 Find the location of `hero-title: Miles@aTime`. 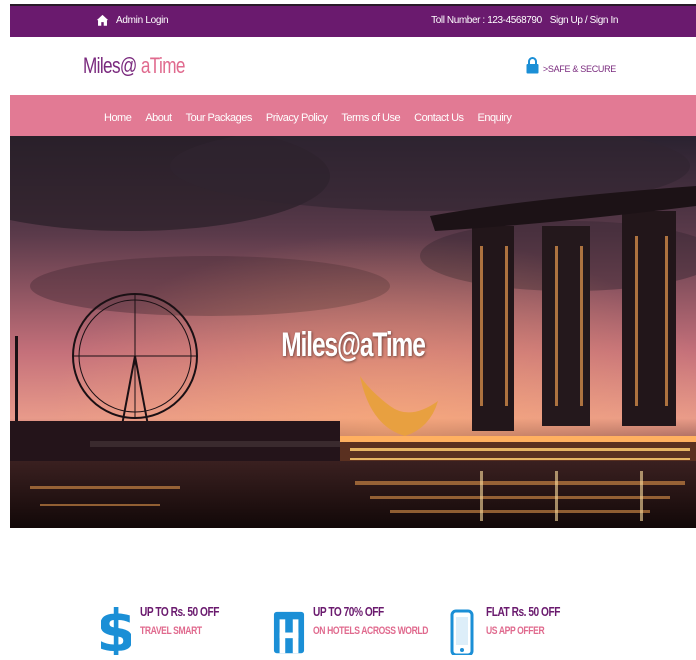

hero-title: Miles@aTime is located at coordinates (353, 345).